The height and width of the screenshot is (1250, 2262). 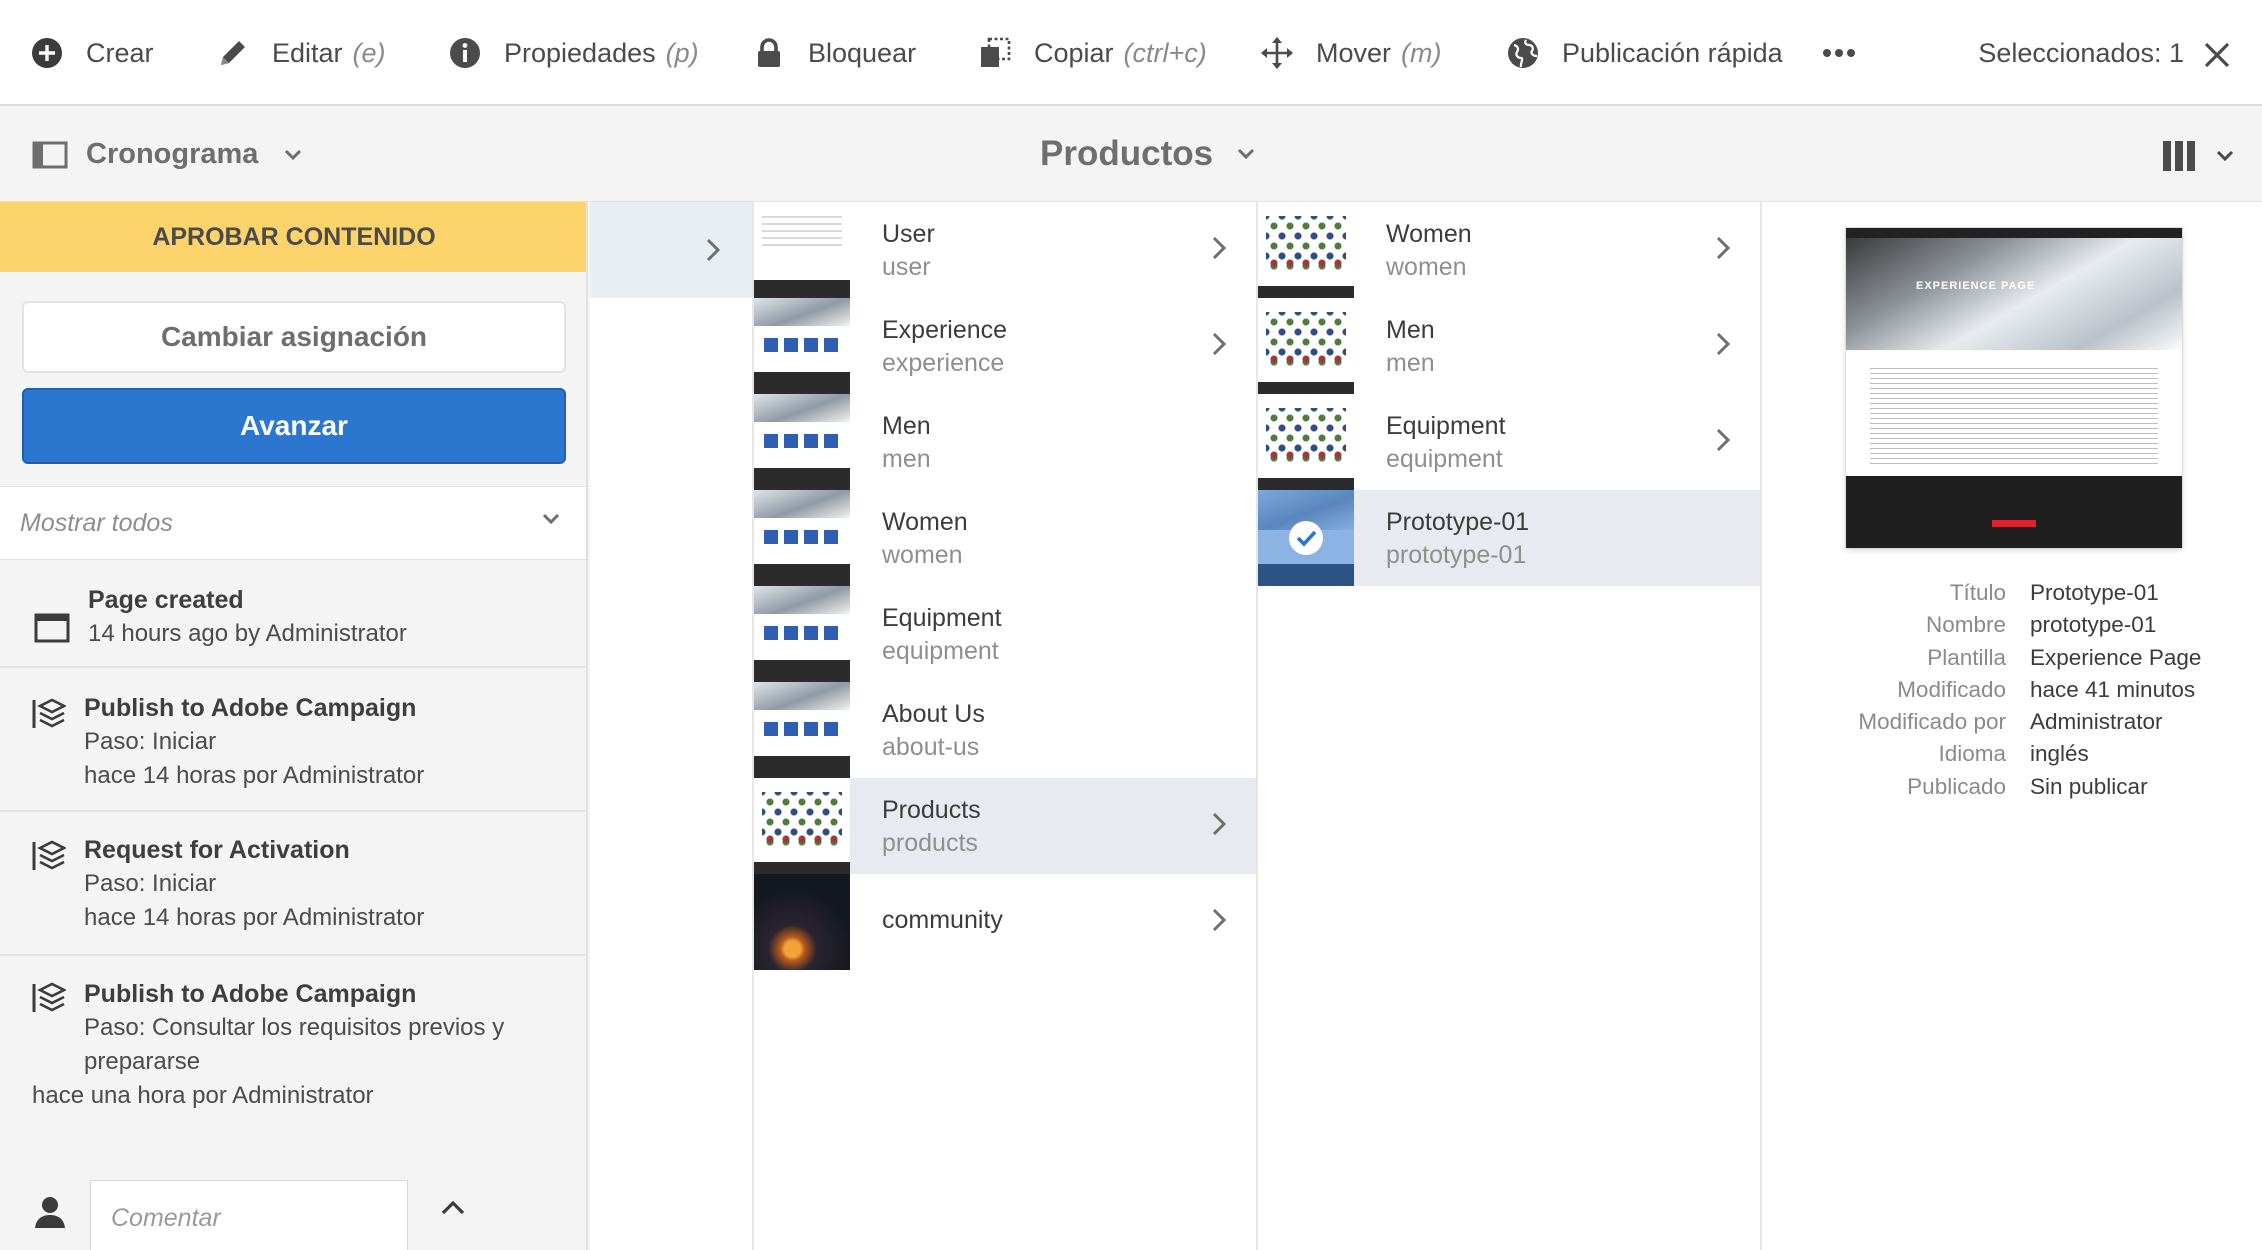 I want to click on more-actions-button, so click(x=1839, y=53).